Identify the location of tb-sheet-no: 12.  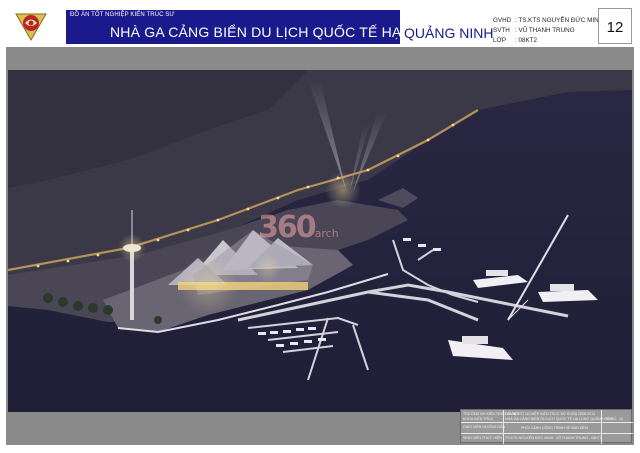
(621, 419).